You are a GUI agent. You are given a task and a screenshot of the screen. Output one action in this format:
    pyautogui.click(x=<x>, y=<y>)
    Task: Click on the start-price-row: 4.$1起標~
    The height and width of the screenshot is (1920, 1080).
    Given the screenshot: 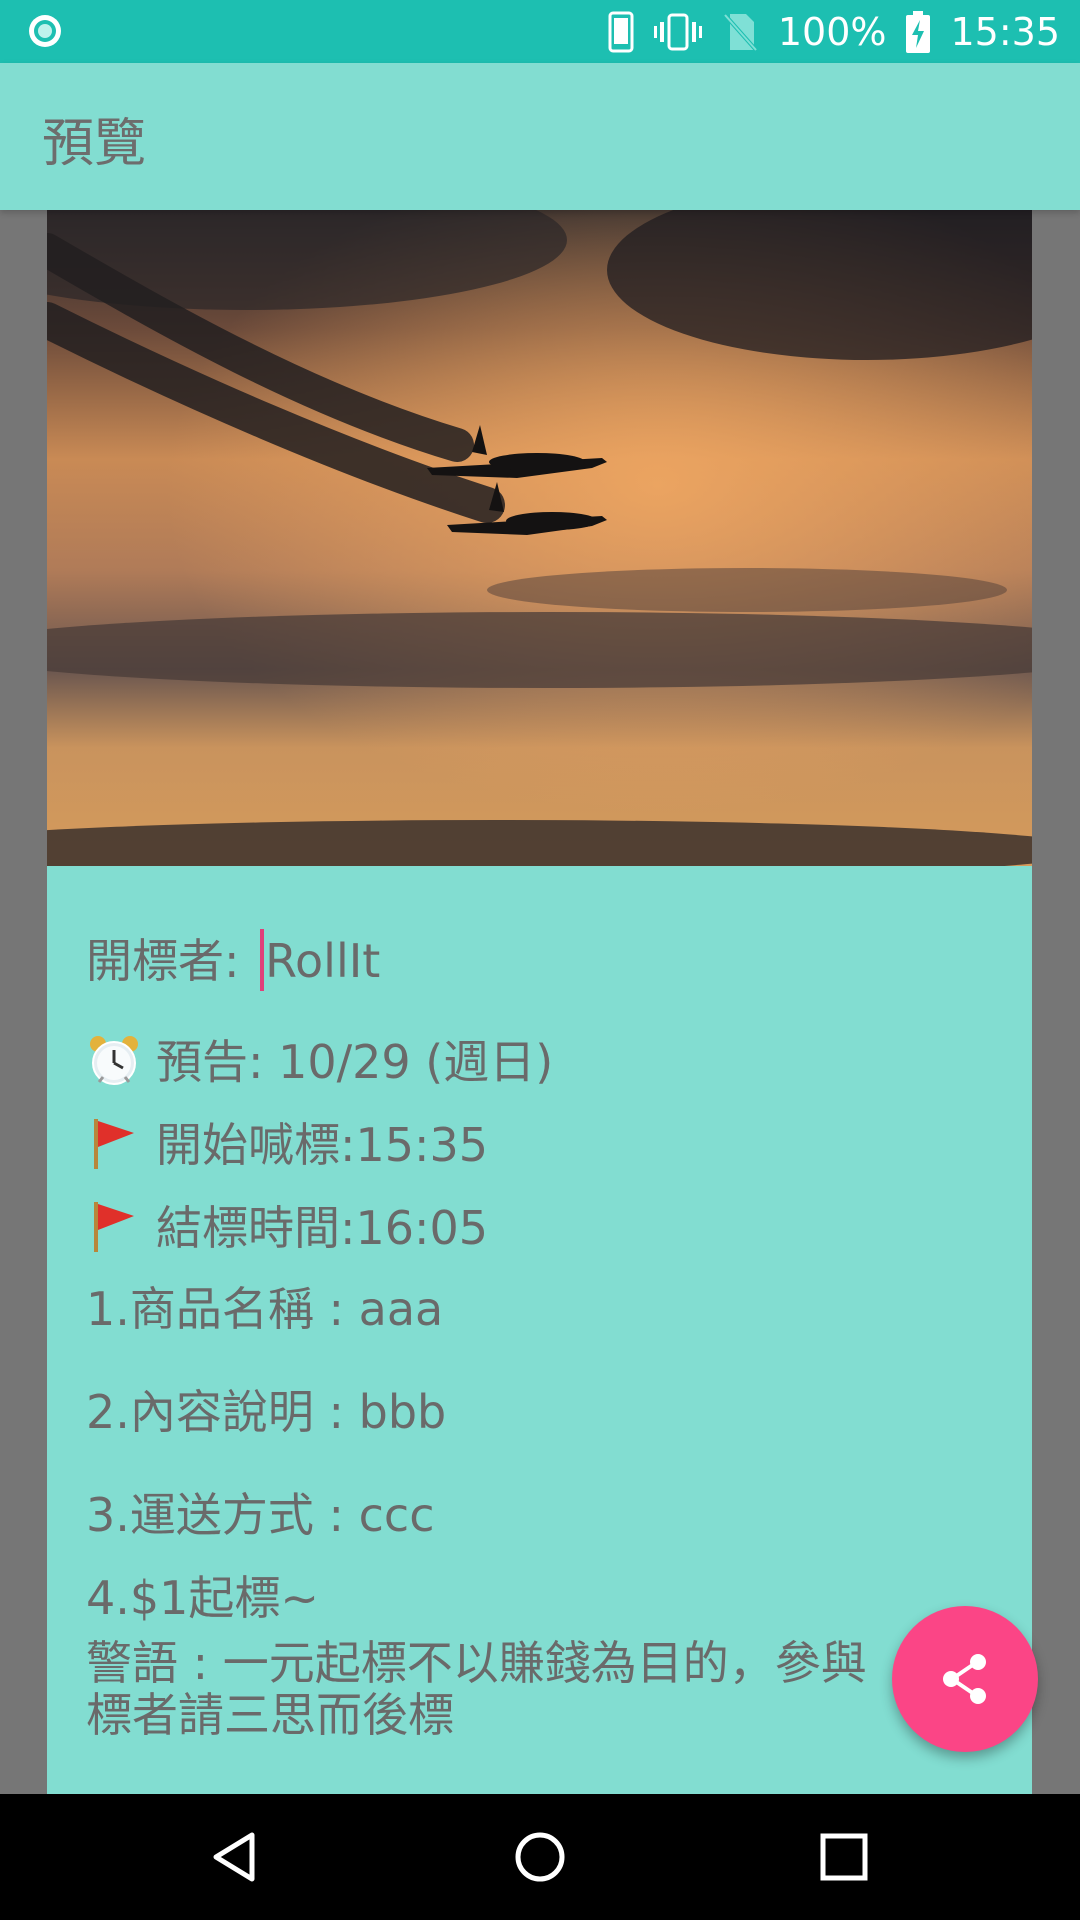 What is the action you would take?
    pyautogui.click(x=202, y=1598)
    